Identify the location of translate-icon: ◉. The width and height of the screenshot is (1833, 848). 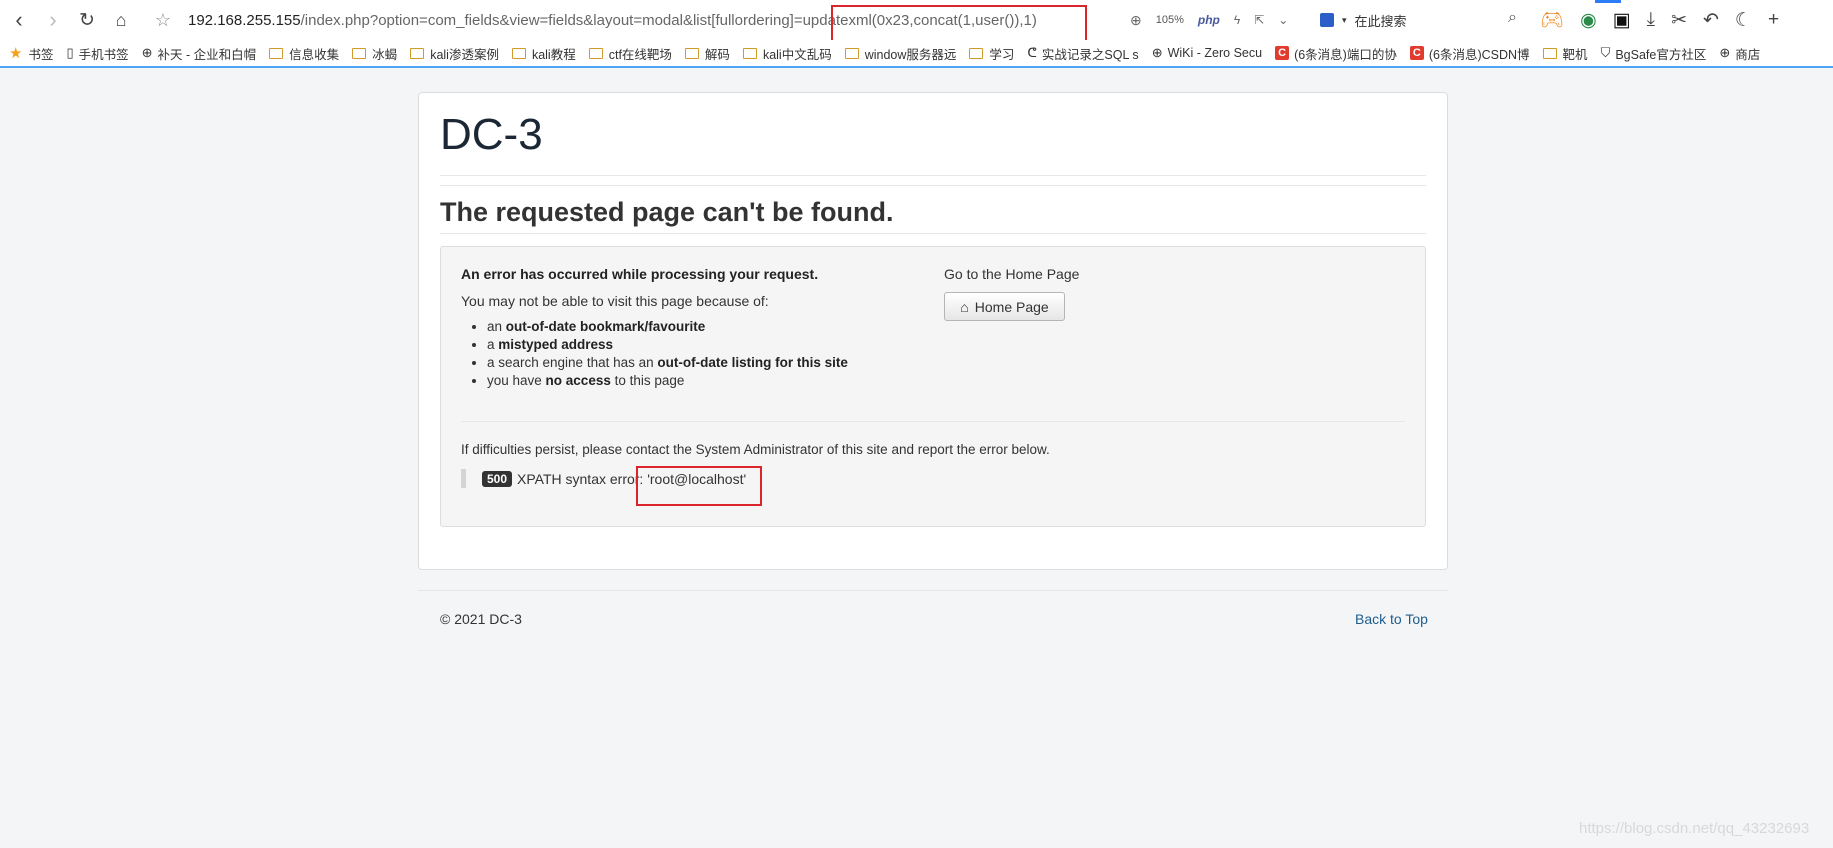
(1588, 20).